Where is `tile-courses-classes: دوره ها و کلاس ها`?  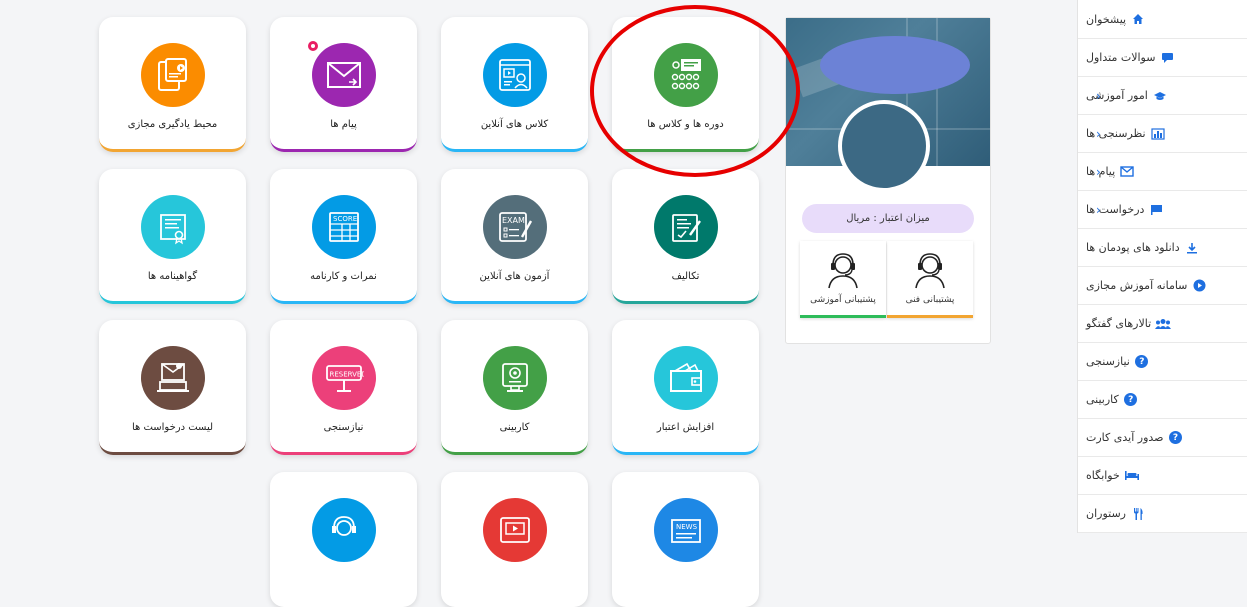 tile-courses-classes: دوره ها و کلاس ها is located at coordinates (685, 84).